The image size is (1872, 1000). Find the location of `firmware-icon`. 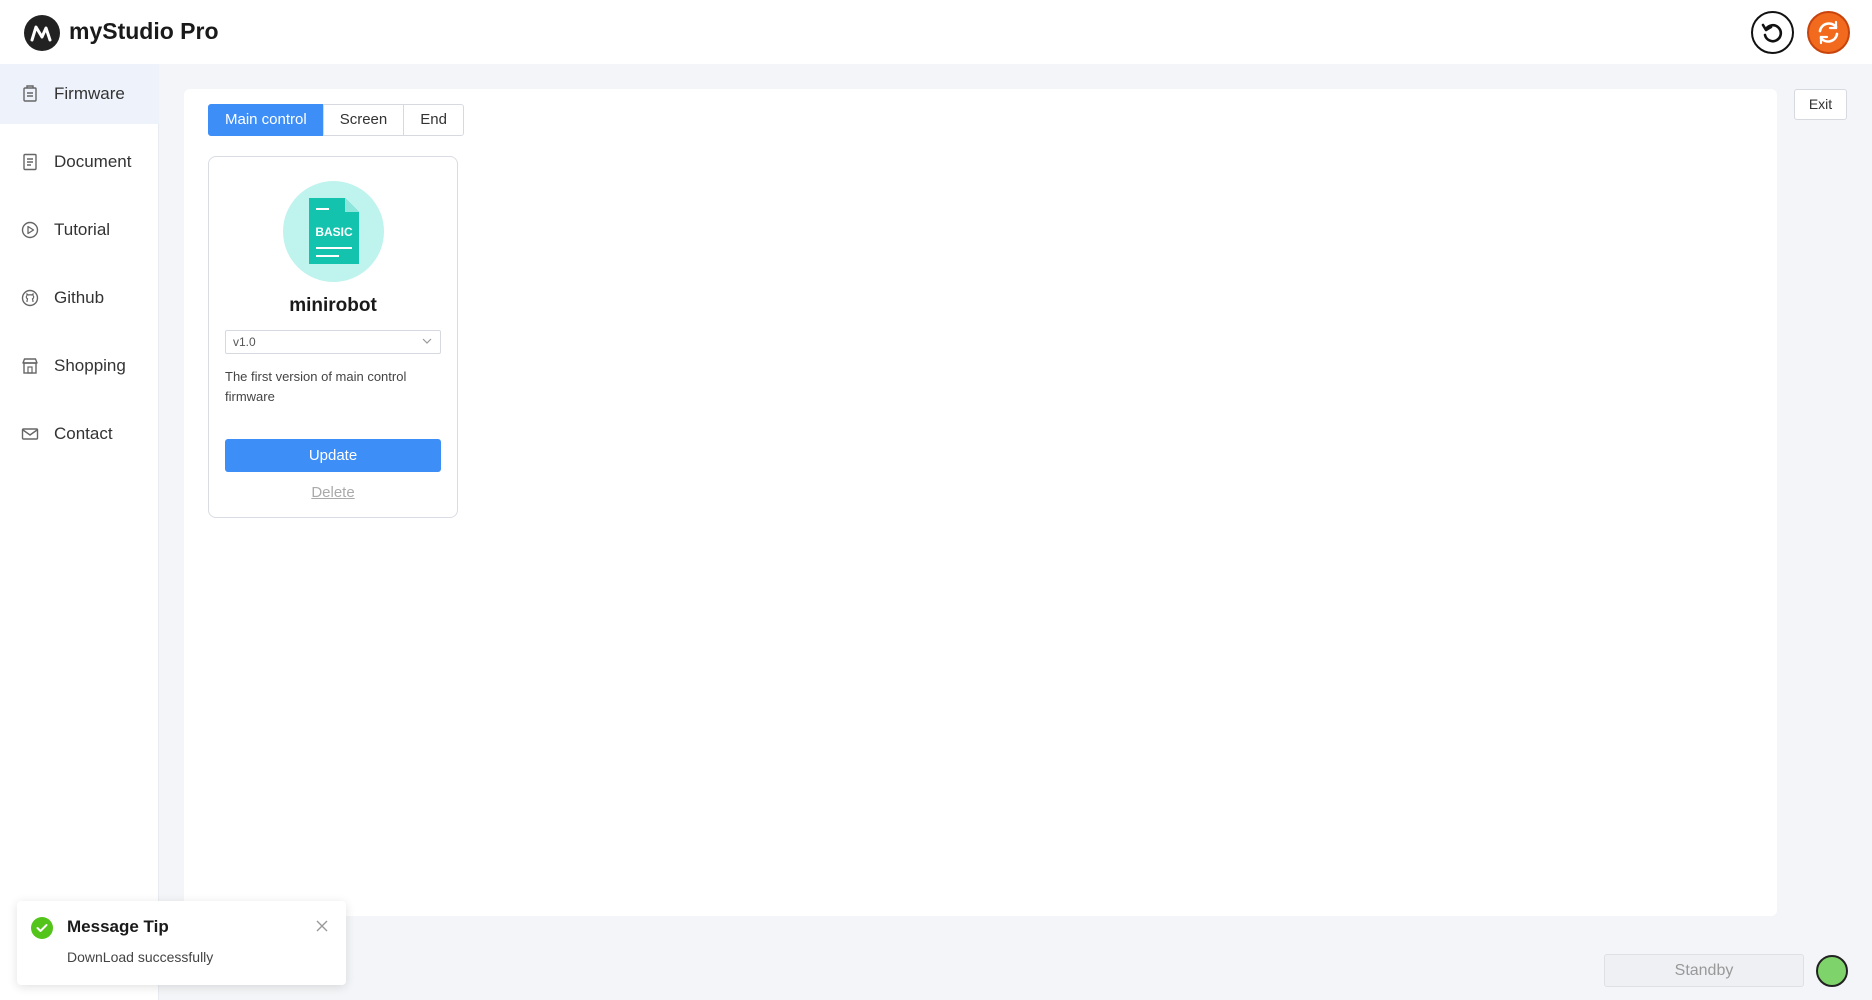

firmware-icon is located at coordinates (30, 93).